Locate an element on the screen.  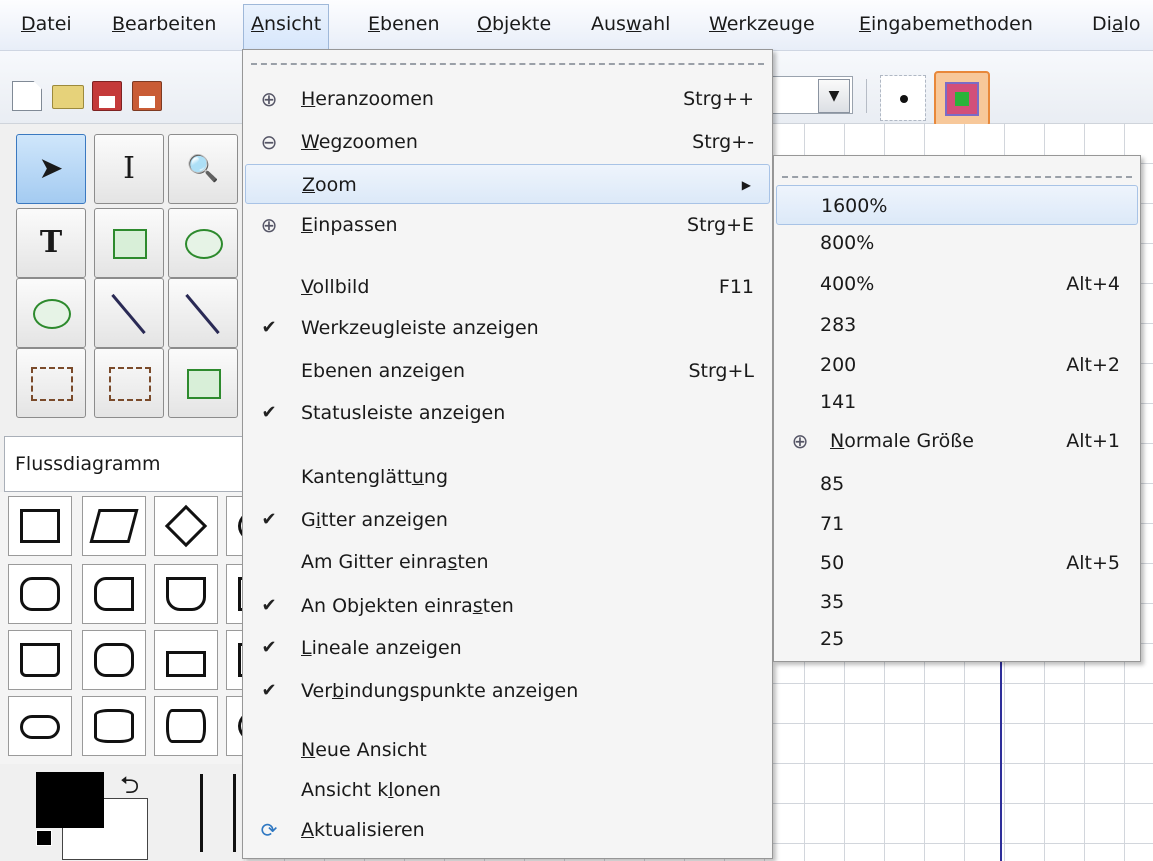
toolbar-separator is located at coordinates (866, 96).